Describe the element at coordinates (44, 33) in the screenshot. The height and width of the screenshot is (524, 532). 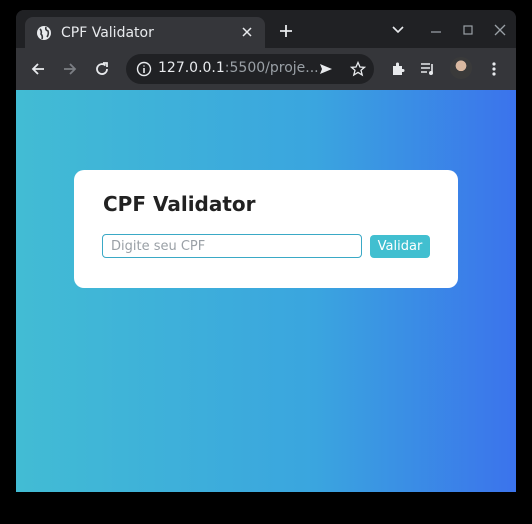
I see `globe-icon` at that location.